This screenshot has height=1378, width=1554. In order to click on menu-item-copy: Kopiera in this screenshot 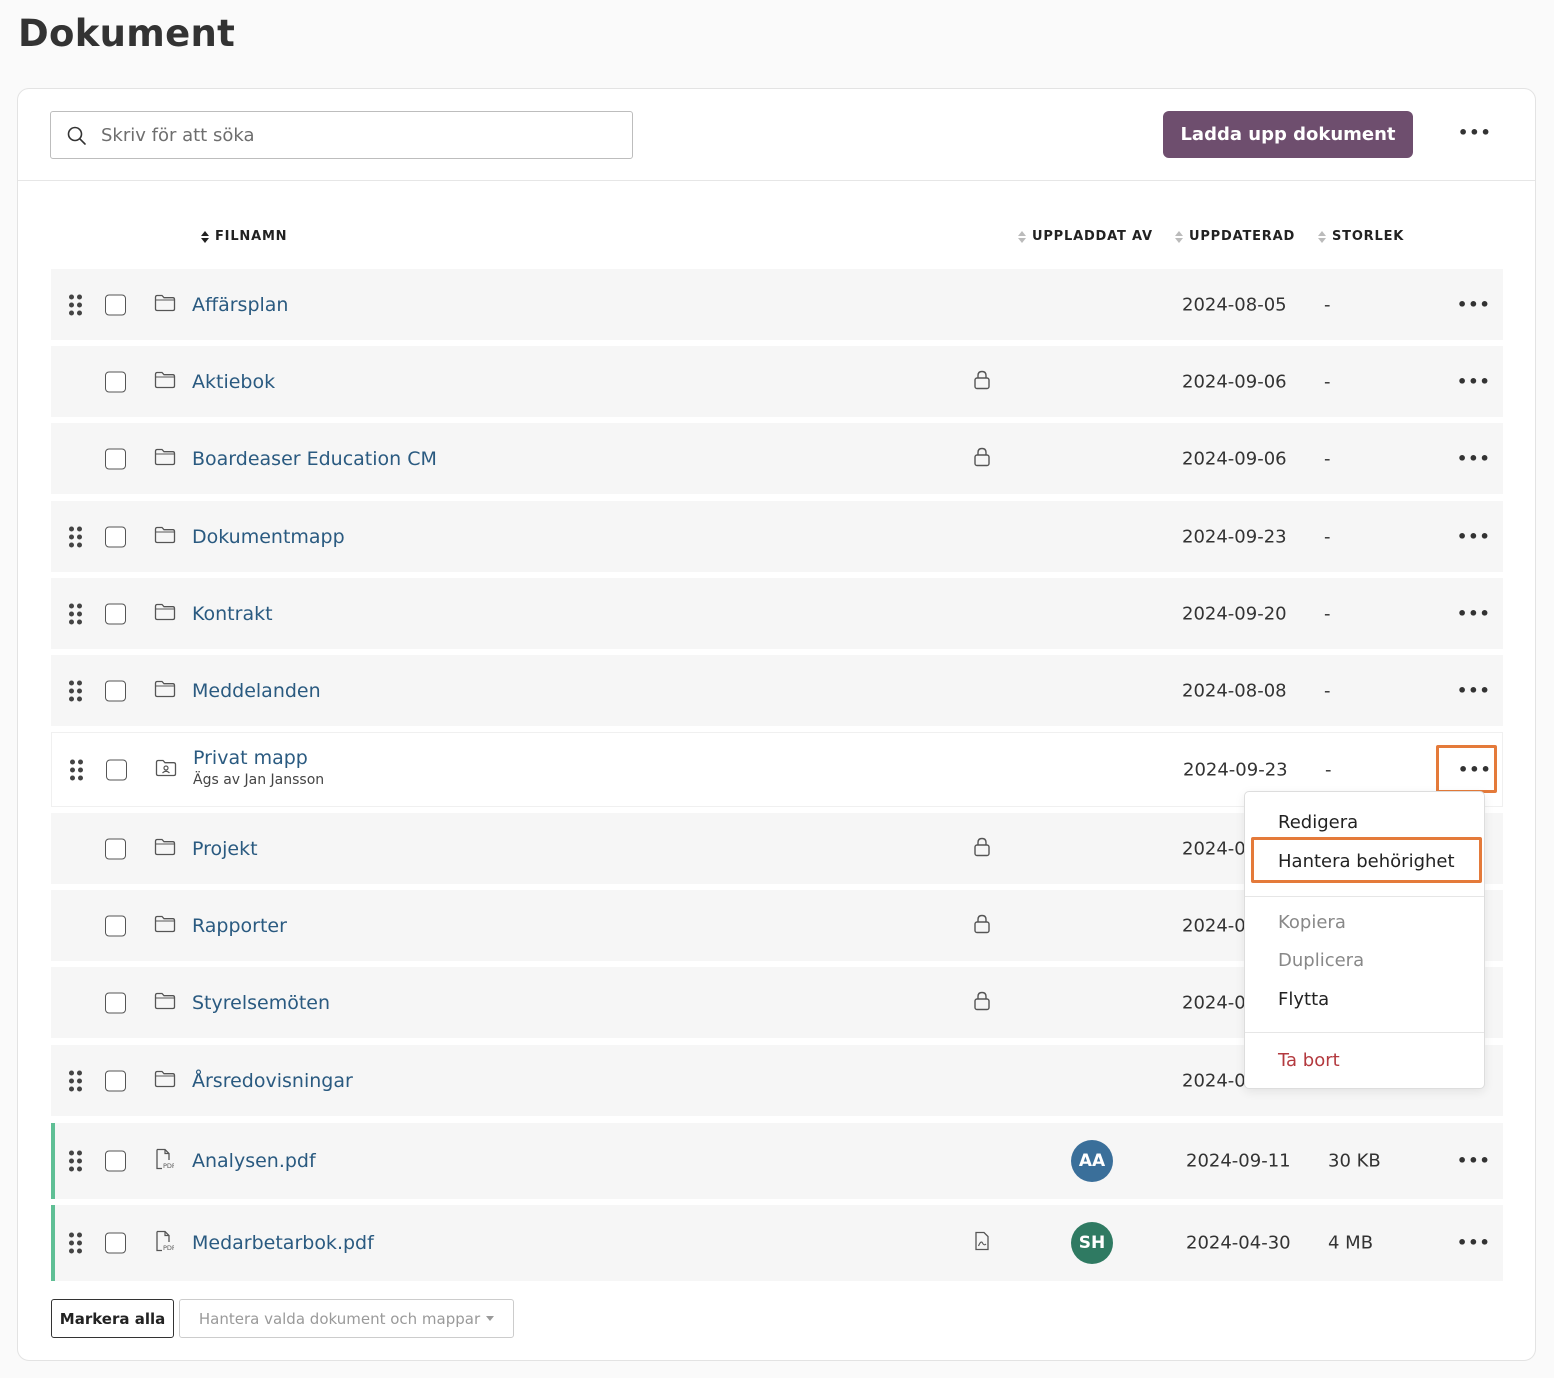, I will do `click(1312, 922)`.